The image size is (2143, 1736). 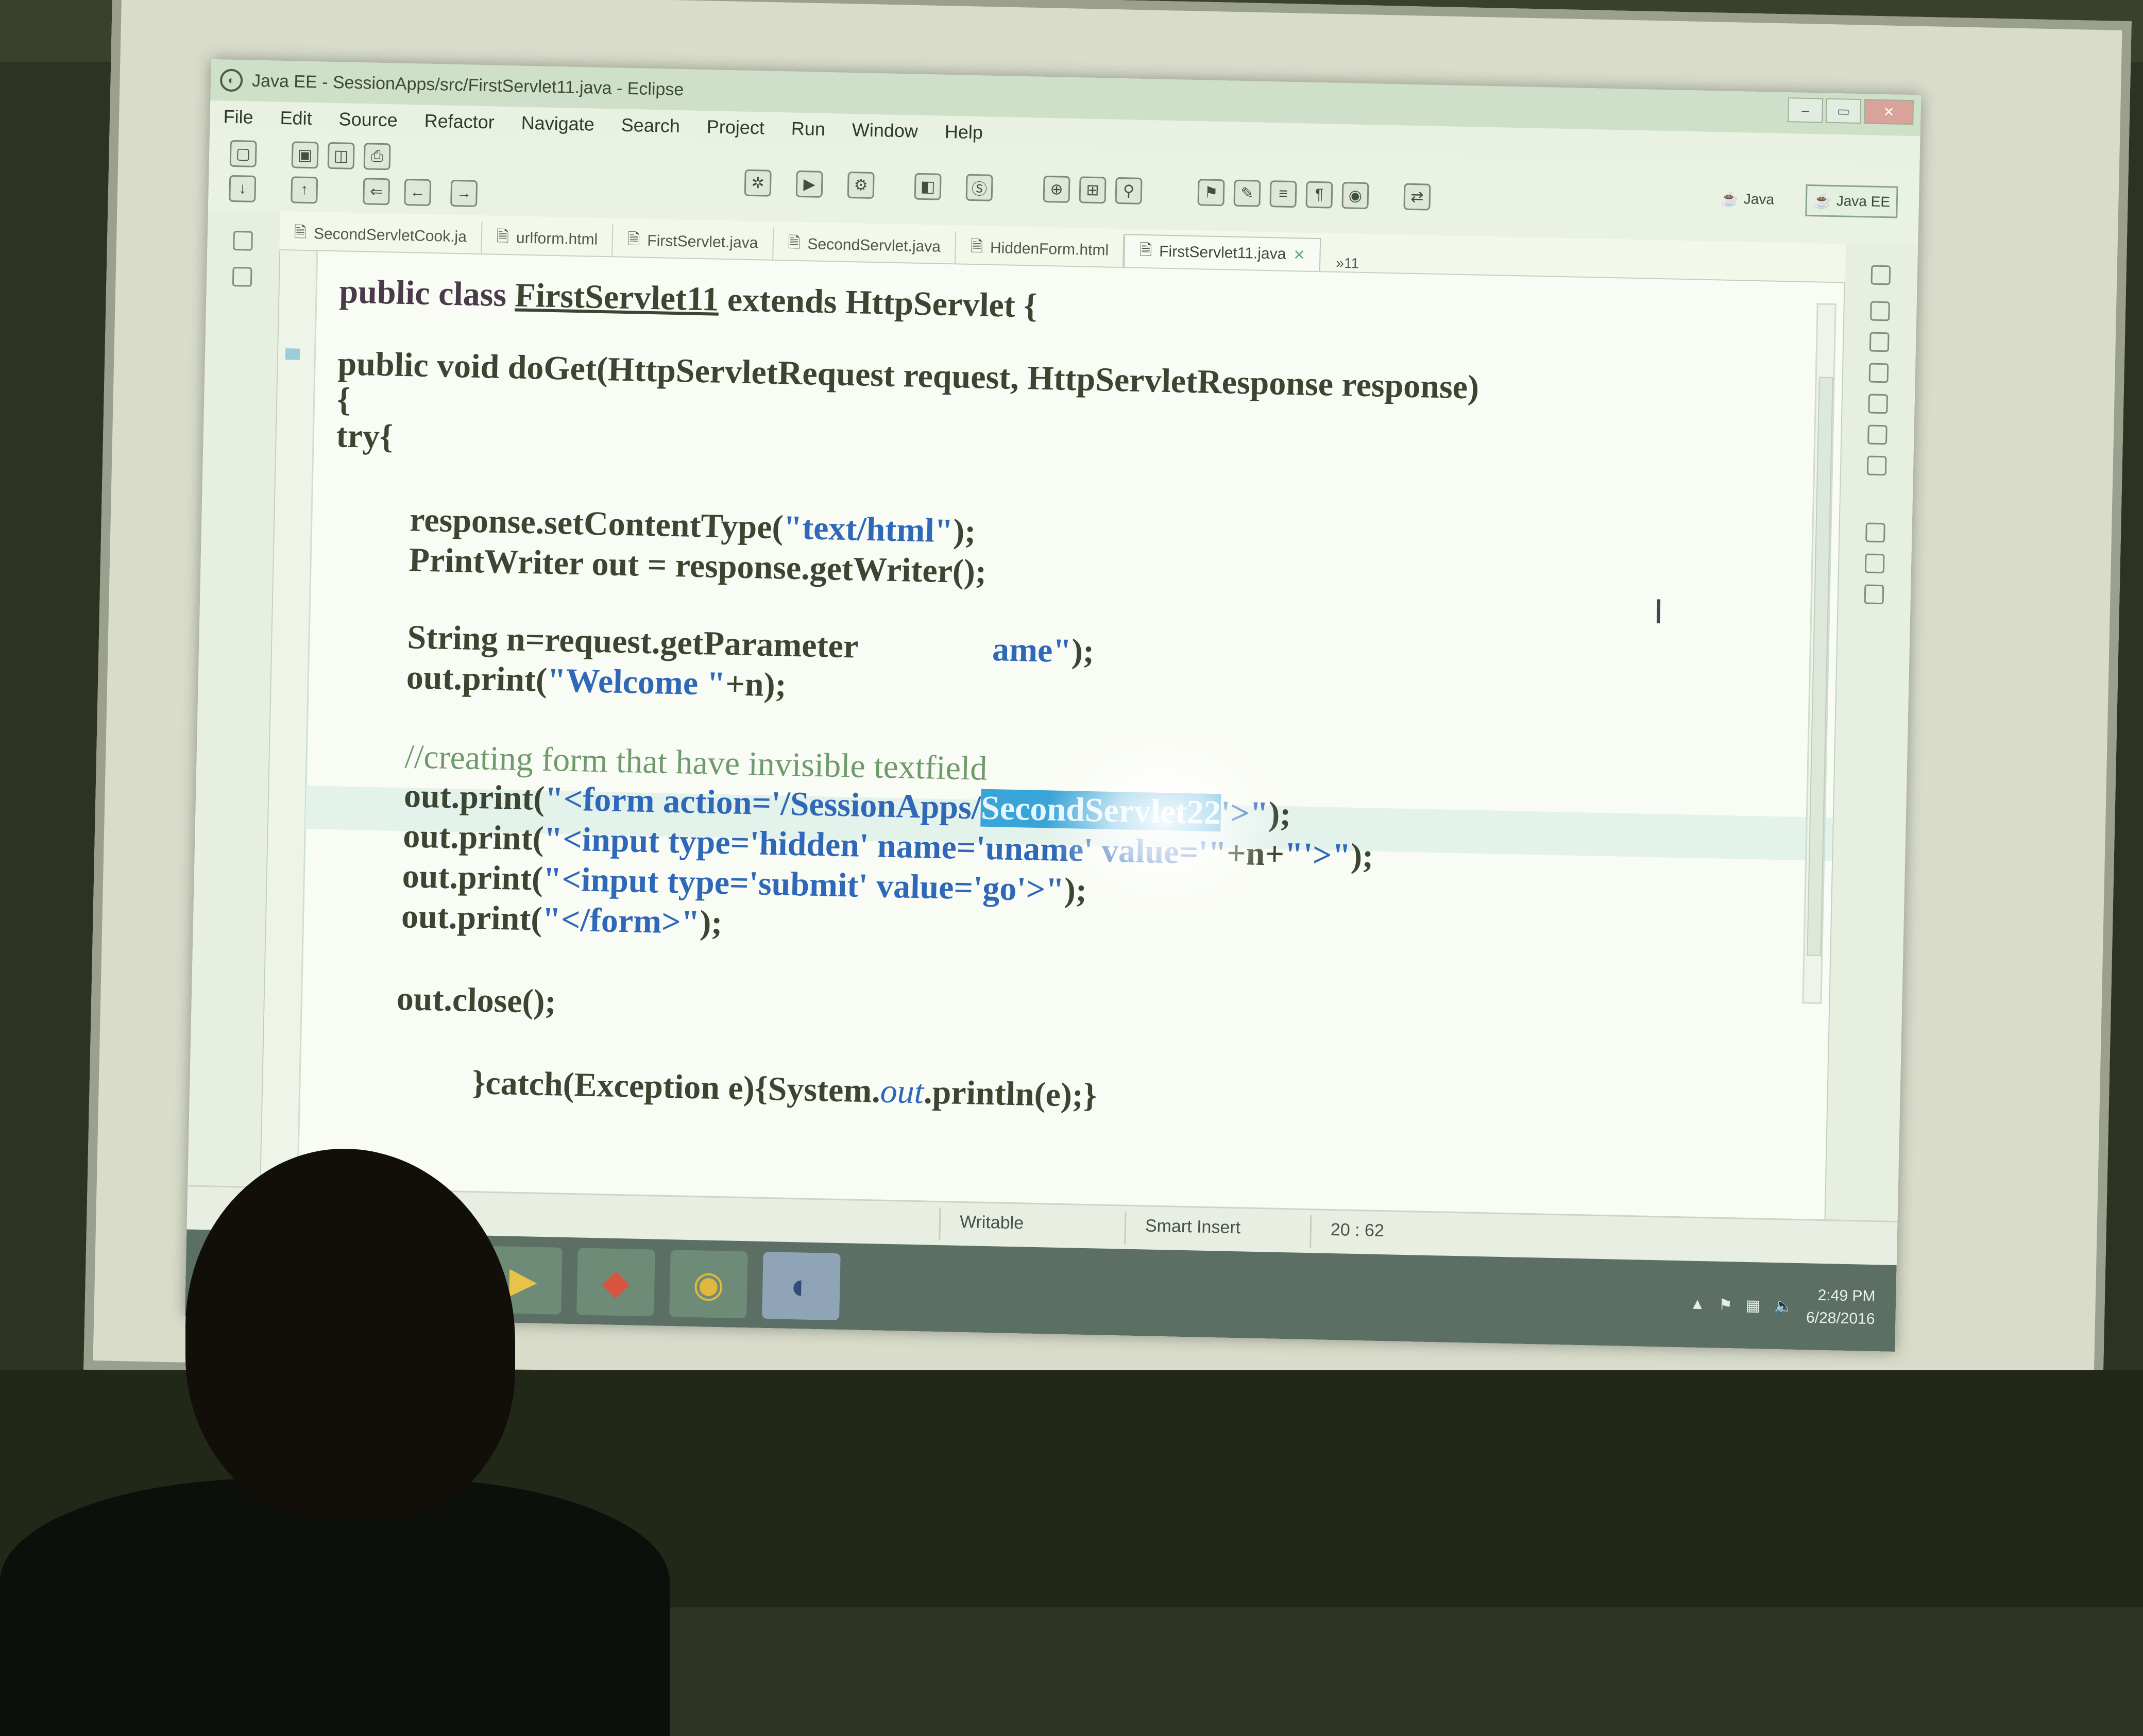 I want to click on window-controls: – ▭ ✕, so click(x=1851, y=111).